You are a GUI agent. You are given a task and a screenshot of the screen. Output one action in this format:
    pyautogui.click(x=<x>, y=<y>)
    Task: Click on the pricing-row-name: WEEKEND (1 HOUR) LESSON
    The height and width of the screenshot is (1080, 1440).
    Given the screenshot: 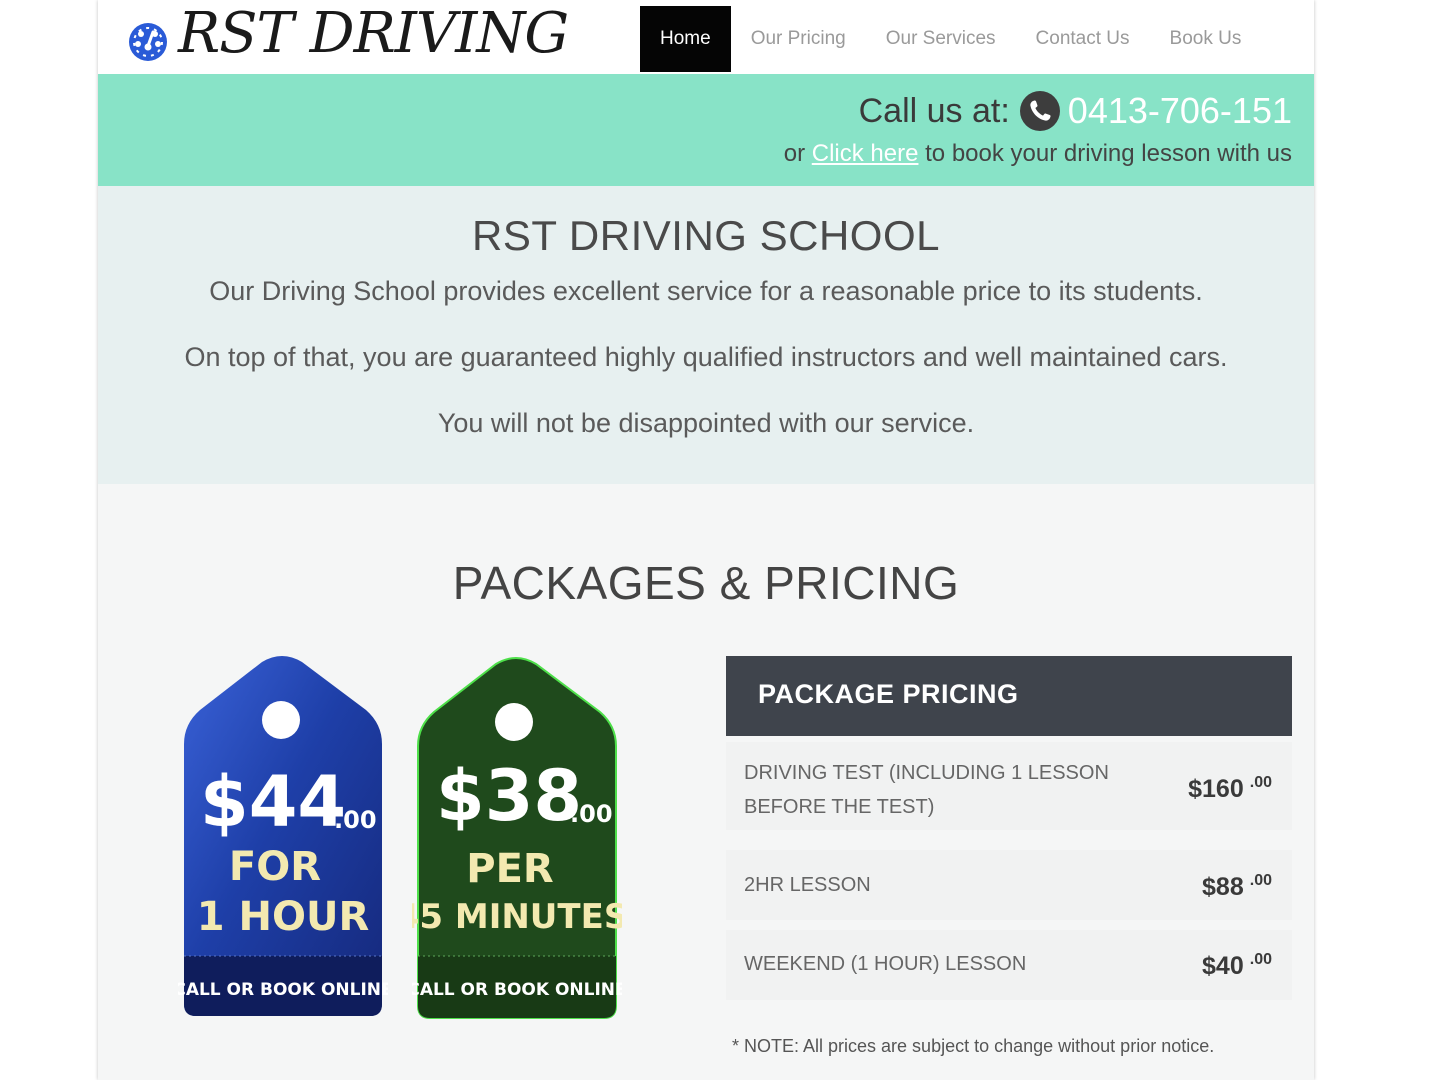 What is the action you would take?
    pyautogui.click(x=885, y=964)
    